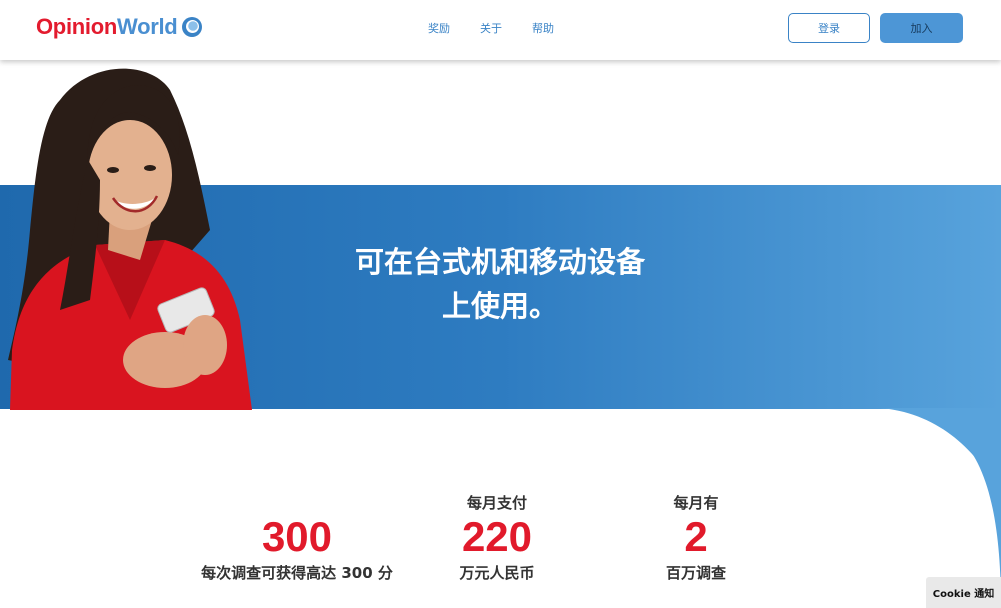  I want to click on stat-value: 2, so click(696, 536).